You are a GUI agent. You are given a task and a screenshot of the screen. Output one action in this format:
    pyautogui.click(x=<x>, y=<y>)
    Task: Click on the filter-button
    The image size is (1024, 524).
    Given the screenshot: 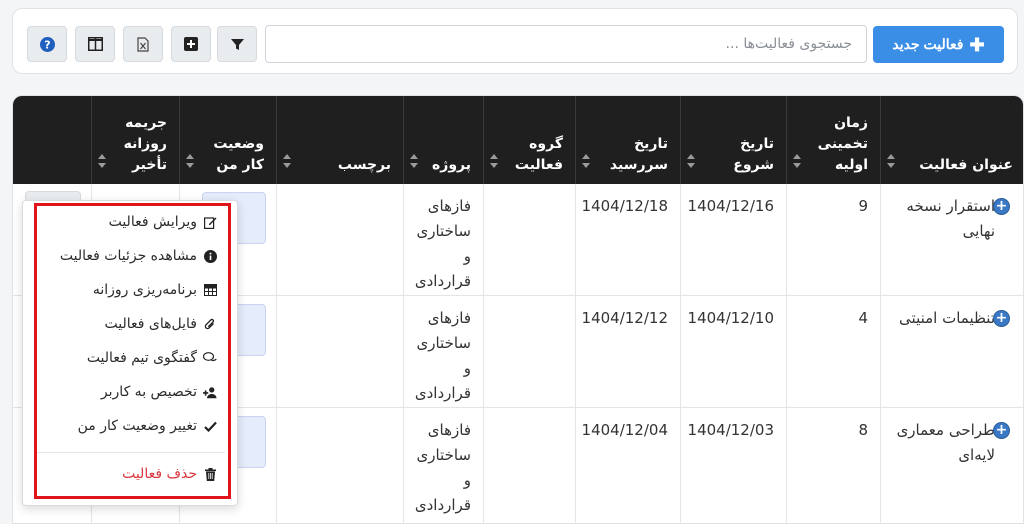 What is the action you would take?
    pyautogui.click(x=237, y=44)
    